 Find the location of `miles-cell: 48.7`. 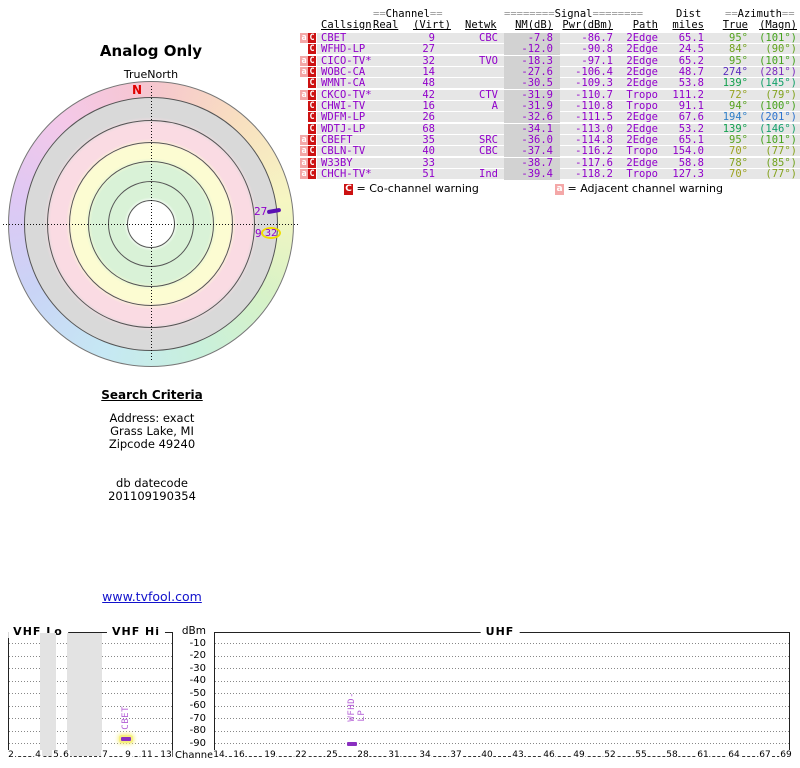

miles-cell: 48.7 is located at coordinates (691, 72).